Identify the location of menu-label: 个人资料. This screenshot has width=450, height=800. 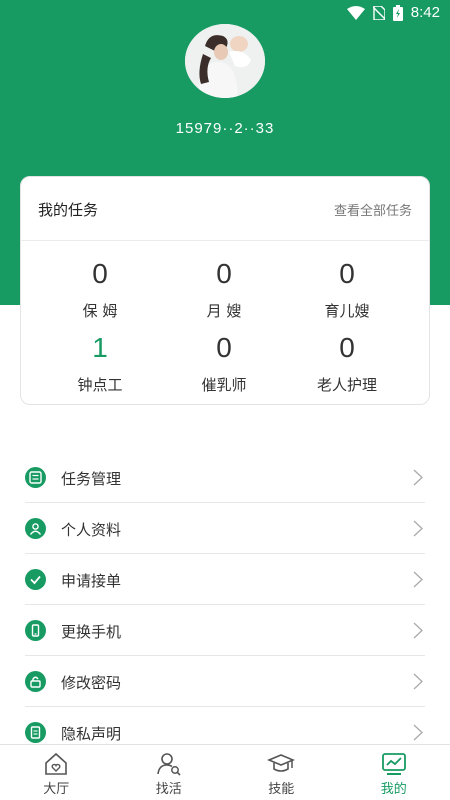
(91, 530).